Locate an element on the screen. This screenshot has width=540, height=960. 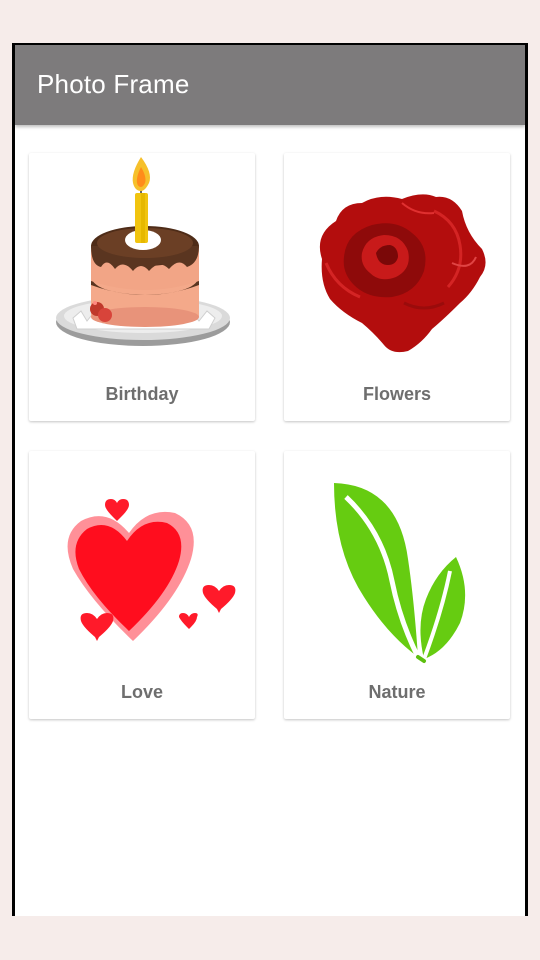
category-card-birthday: Birthday is located at coordinates (142, 287).